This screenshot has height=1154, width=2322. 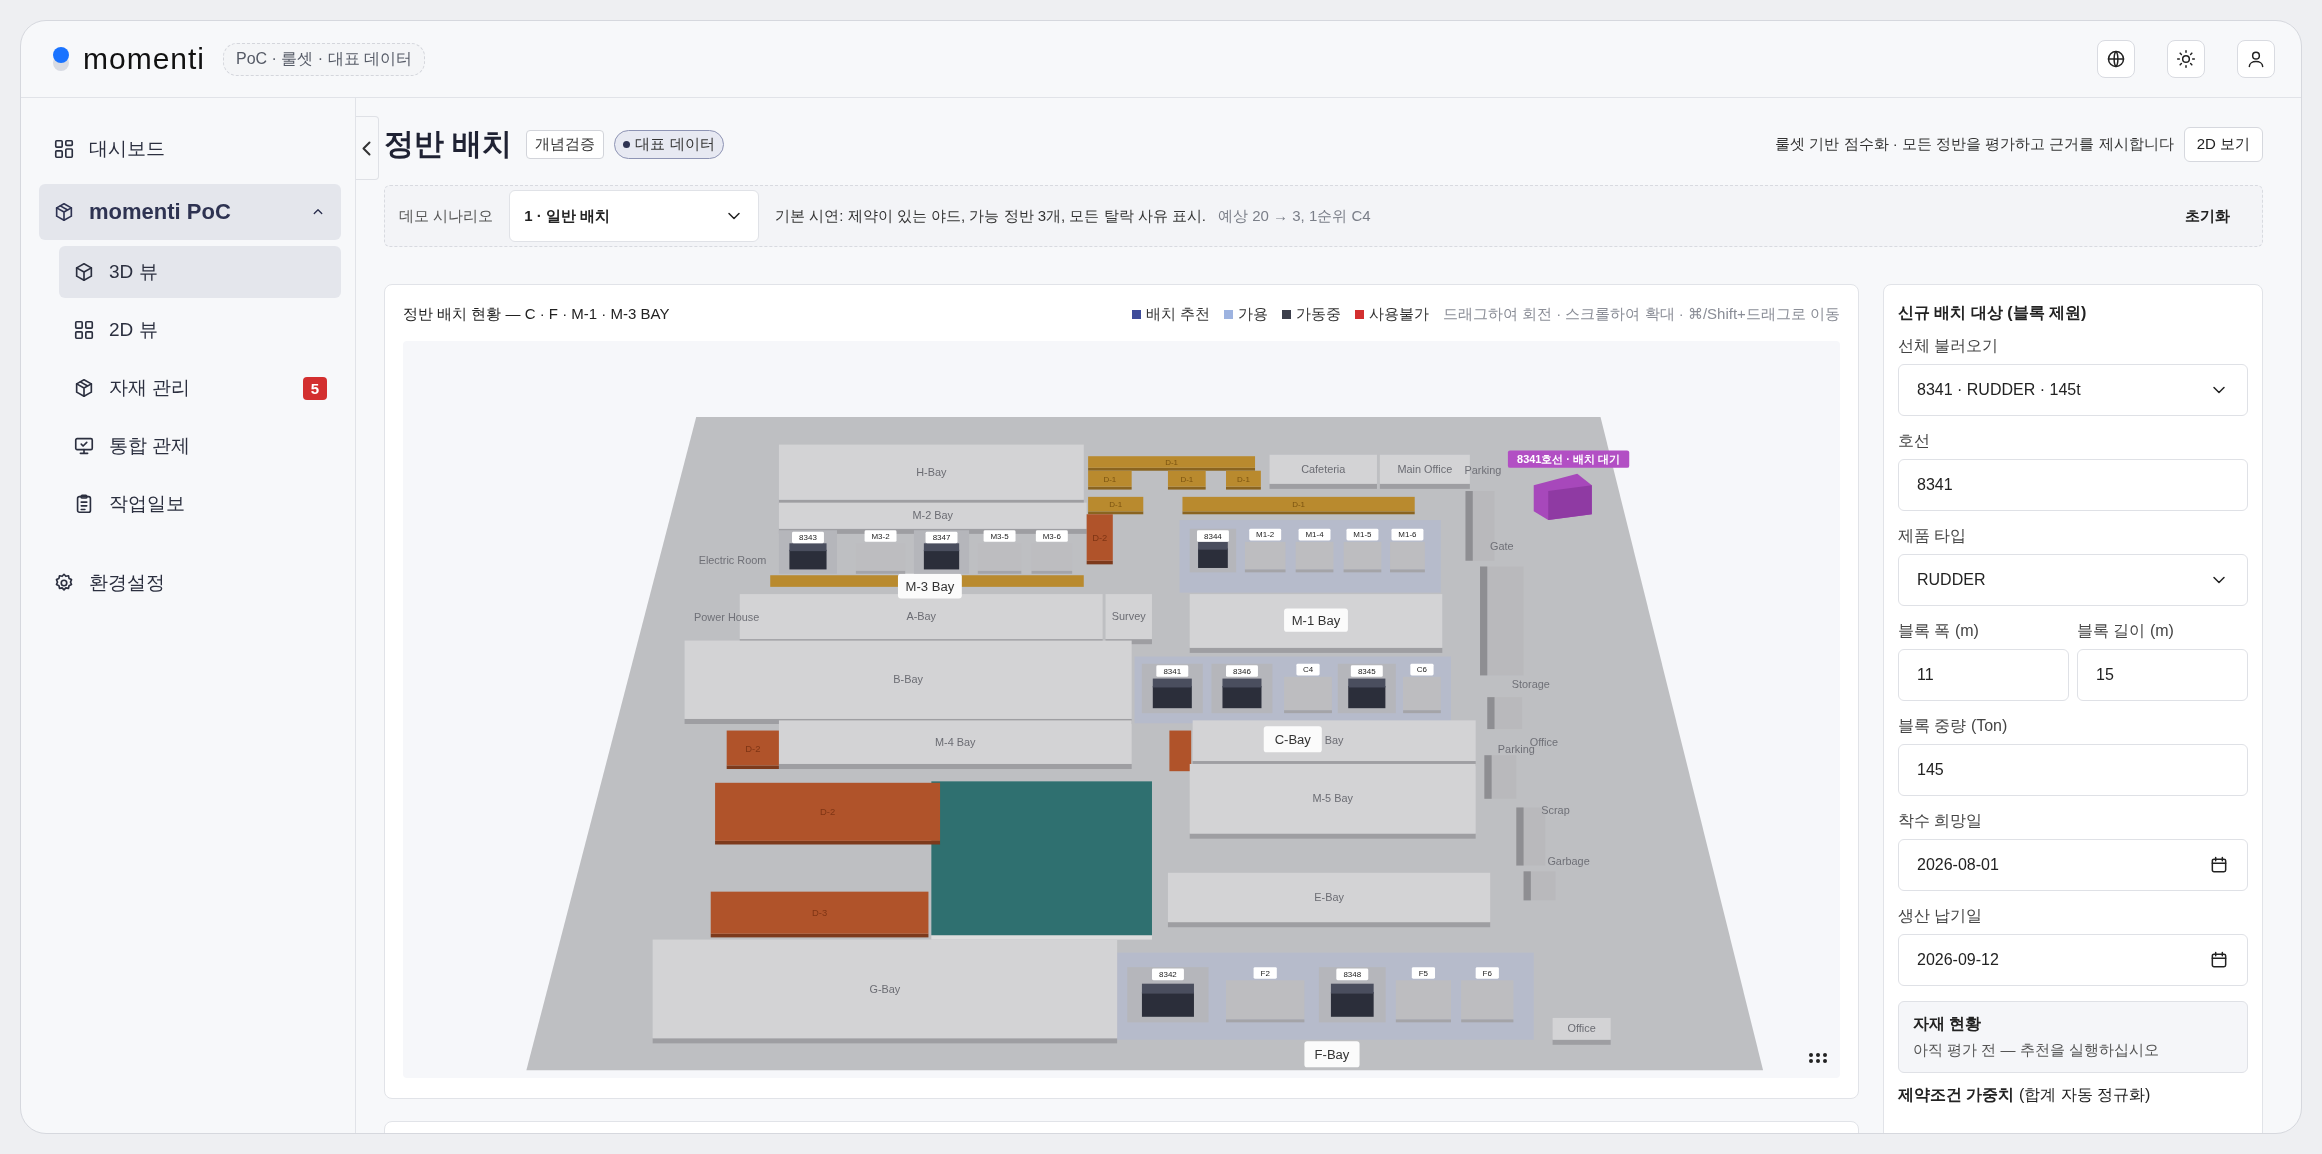 I want to click on status-tag: 개념검증, so click(x=565, y=144).